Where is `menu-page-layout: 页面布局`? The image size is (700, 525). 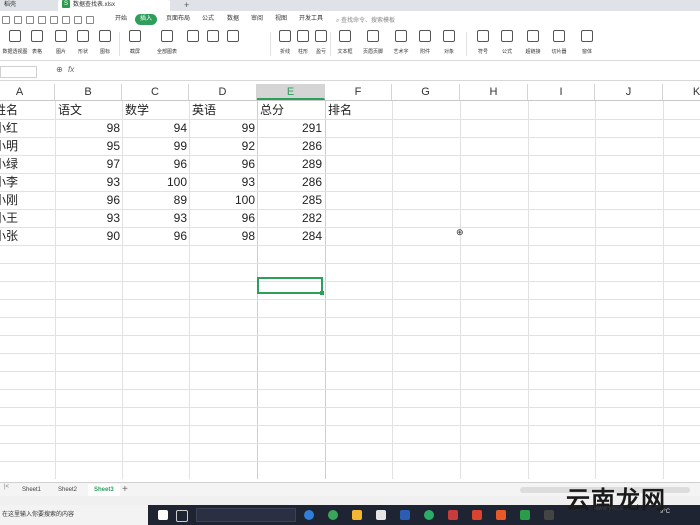 menu-page-layout: 页面布局 is located at coordinates (178, 19).